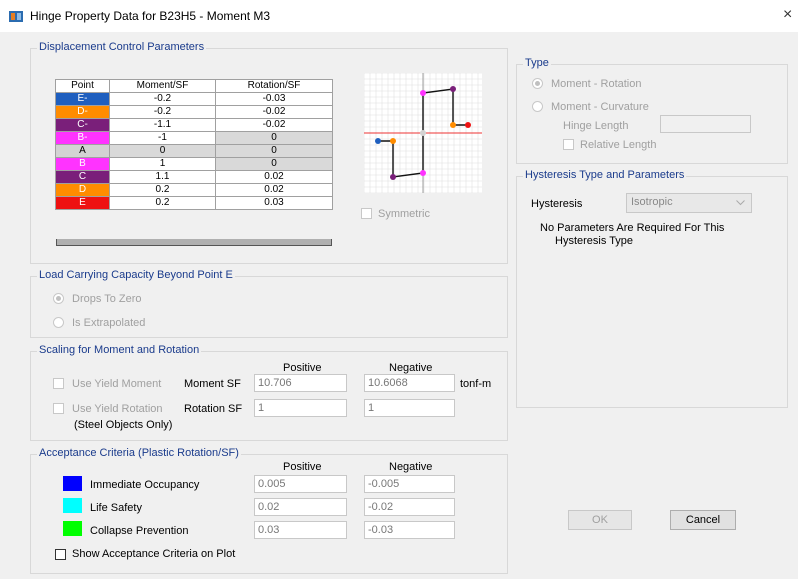  What do you see at coordinates (212, 384) in the screenshot?
I see `moment-sf-label: Moment SF` at bounding box center [212, 384].